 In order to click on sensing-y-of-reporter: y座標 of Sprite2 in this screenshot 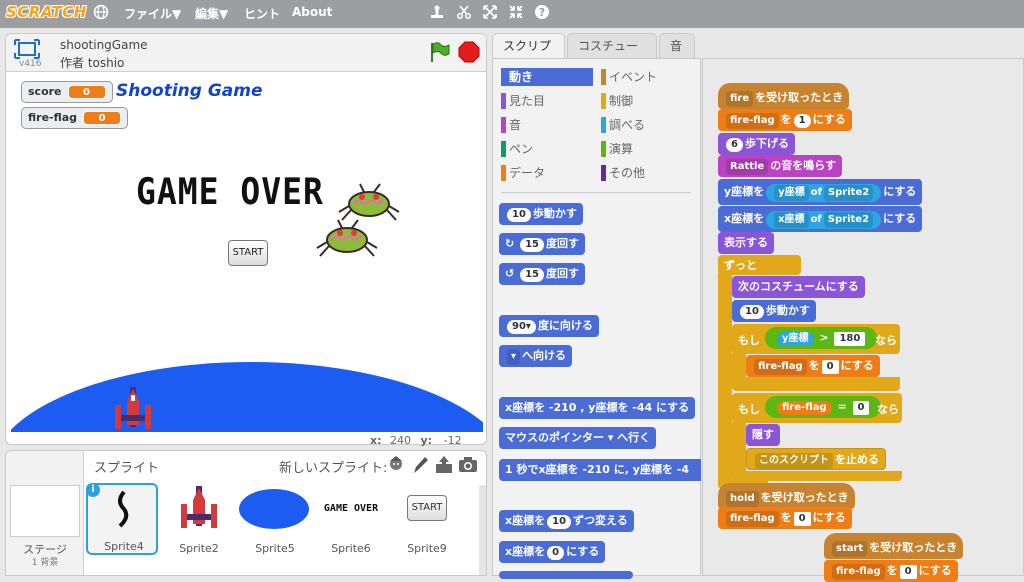, I will do `click(824, 193)`.